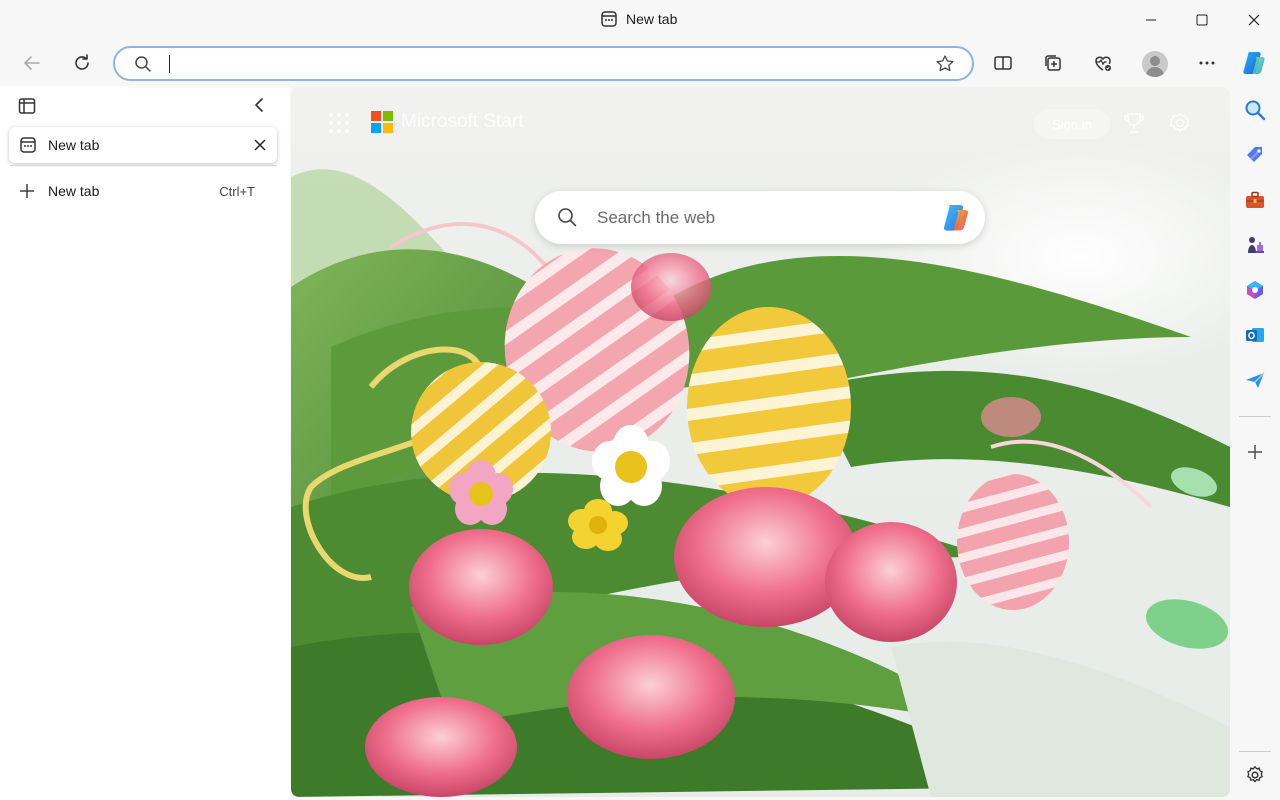 This screenshot has width=1280, height=800. I want to click on more-icon, so click(1207, 63).